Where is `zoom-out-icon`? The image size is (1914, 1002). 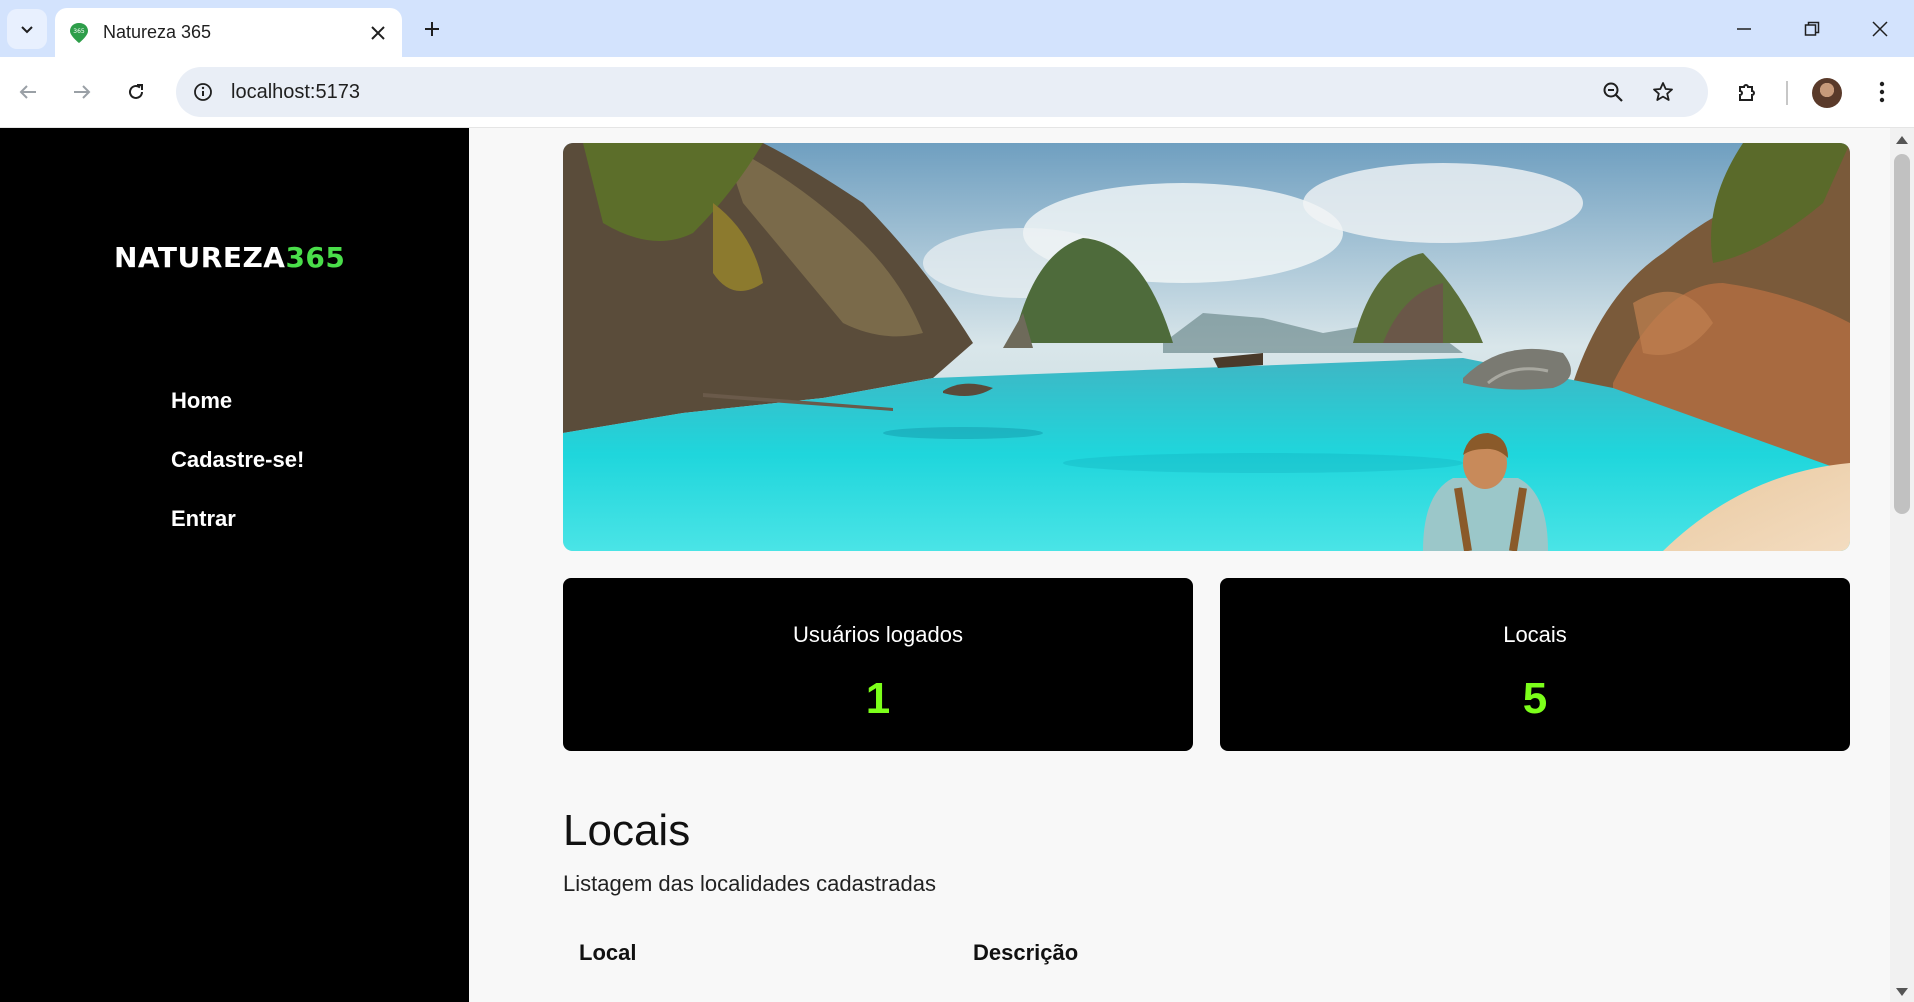
zoom-out-icon is located at coordinates (1613, 92).